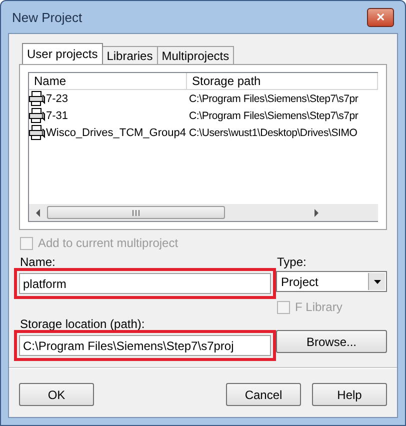 The height and width of the screenshot is (426, 406). I want to click on tab: User projects, so click(62, 53).